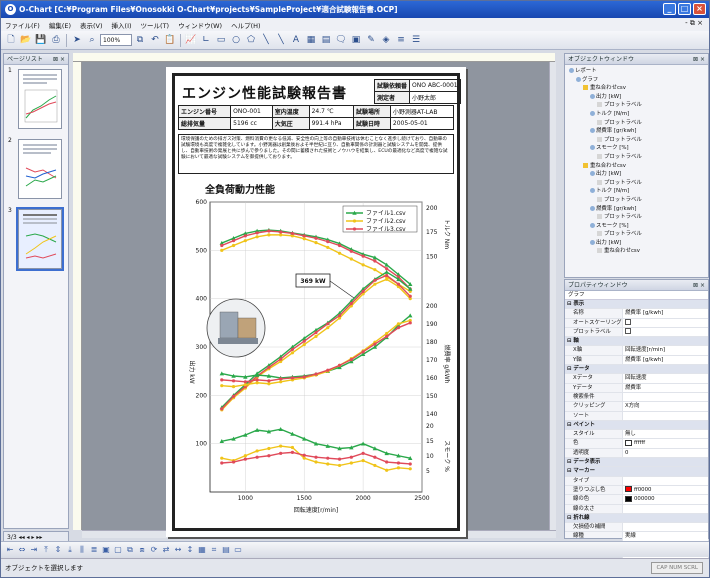 This screenshot has width=710, height=578. I want to click on page-thumbnail, so click(40, 169).